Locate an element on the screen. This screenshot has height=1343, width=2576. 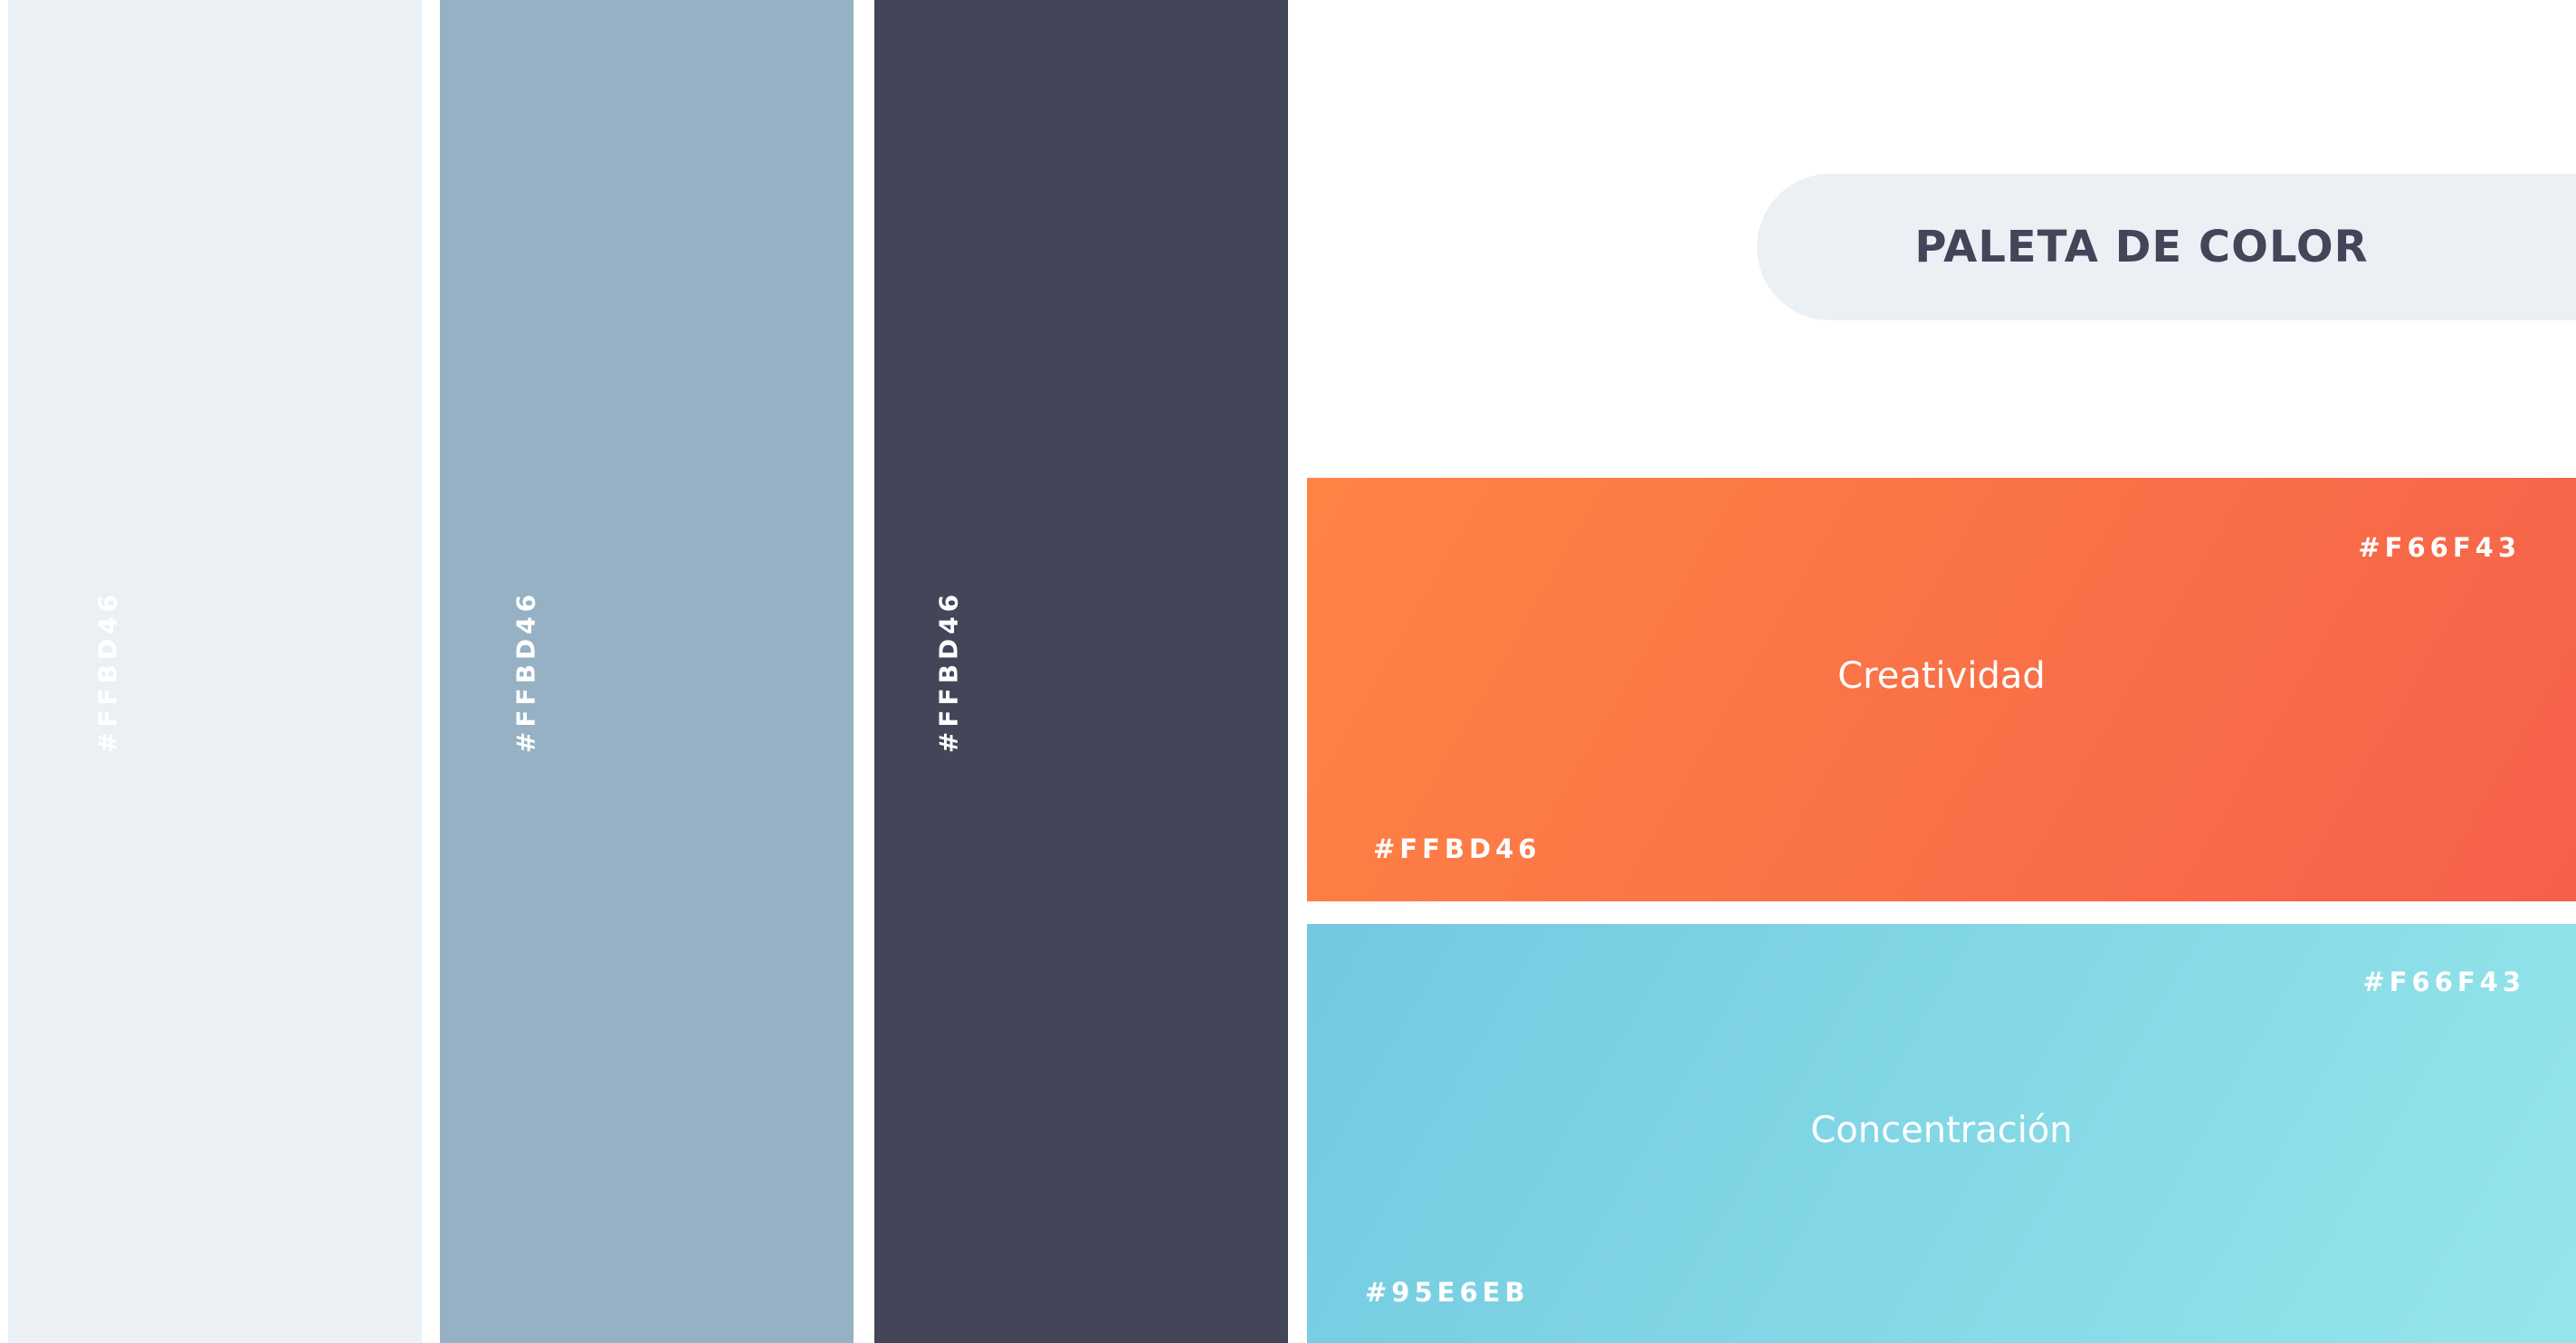
color-block-label: Creatividad is located at coordinates (1941, 676).